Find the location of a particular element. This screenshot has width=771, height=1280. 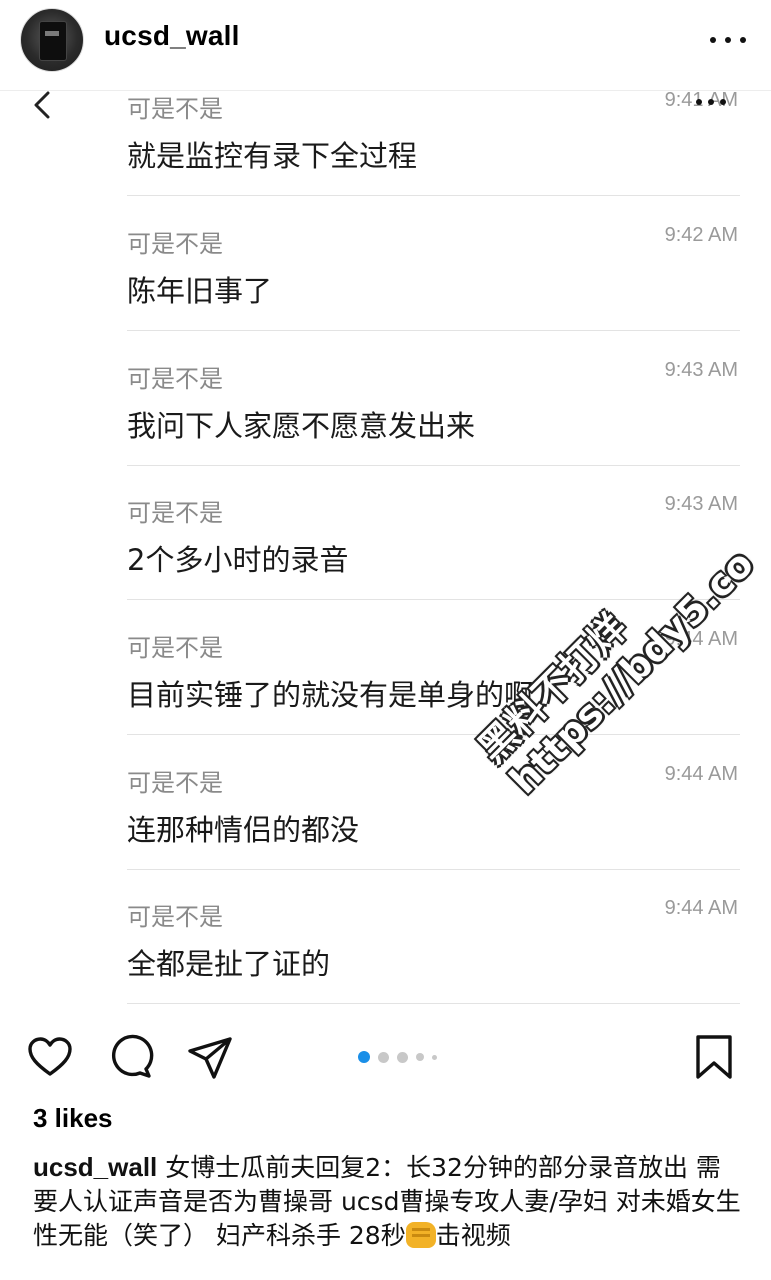

message-text: 连那种情侣的都没 is located at coordinates (243, 830).